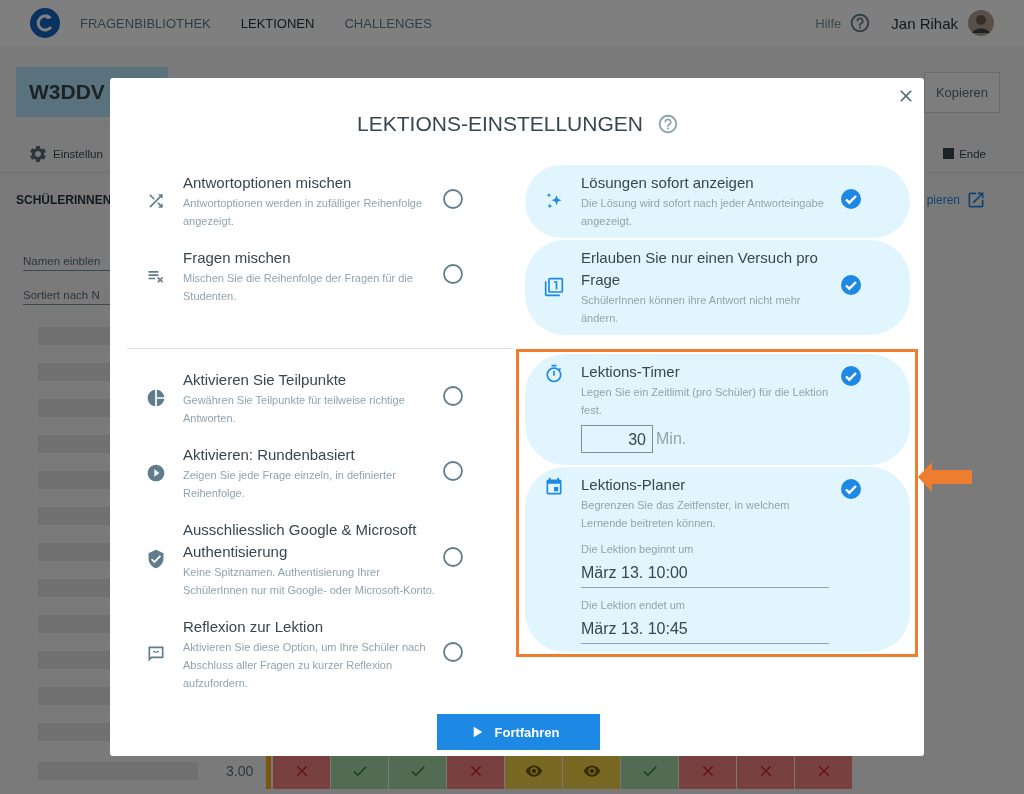 Image resolution: width=1024 pixels, height=794 pixels. Describe the element at coordinates (972, 153) in the screenshot. I see `end-button: Ende` at that location.